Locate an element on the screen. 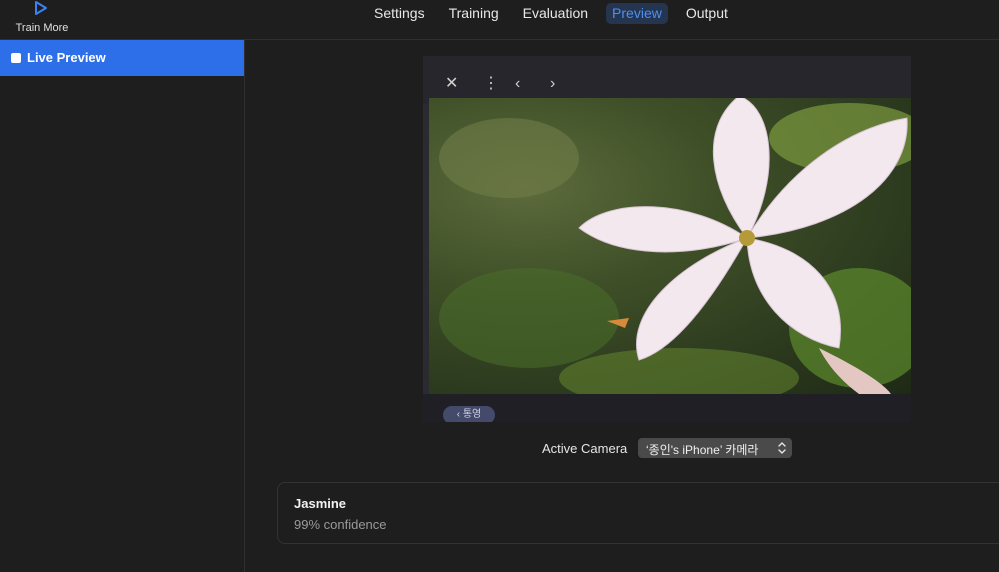 The image size is (999, 572). tab-output: Output is located at coordinates (707, 13).